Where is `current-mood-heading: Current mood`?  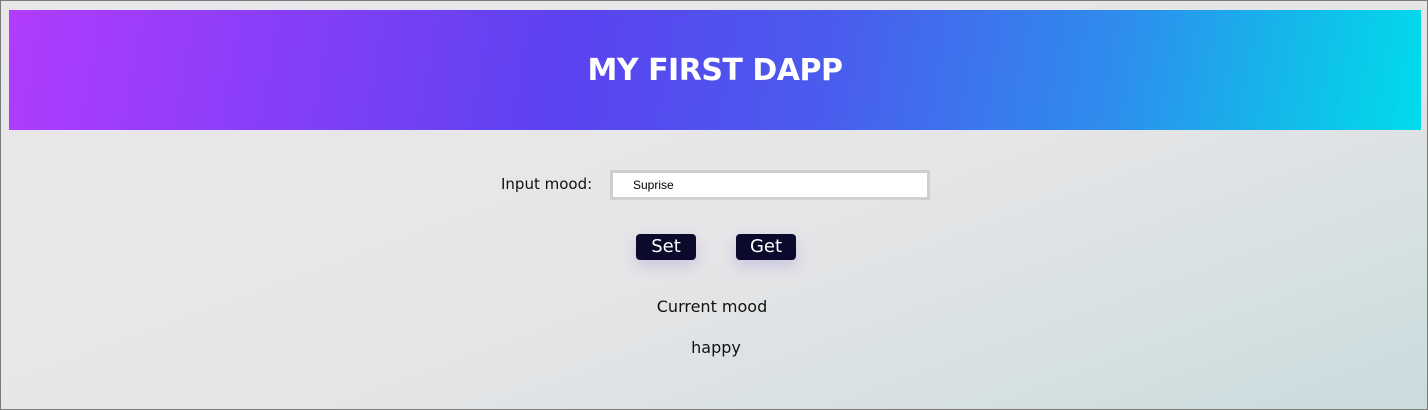
current-mood-heading: Current mood is located at coordinates (712, 306).